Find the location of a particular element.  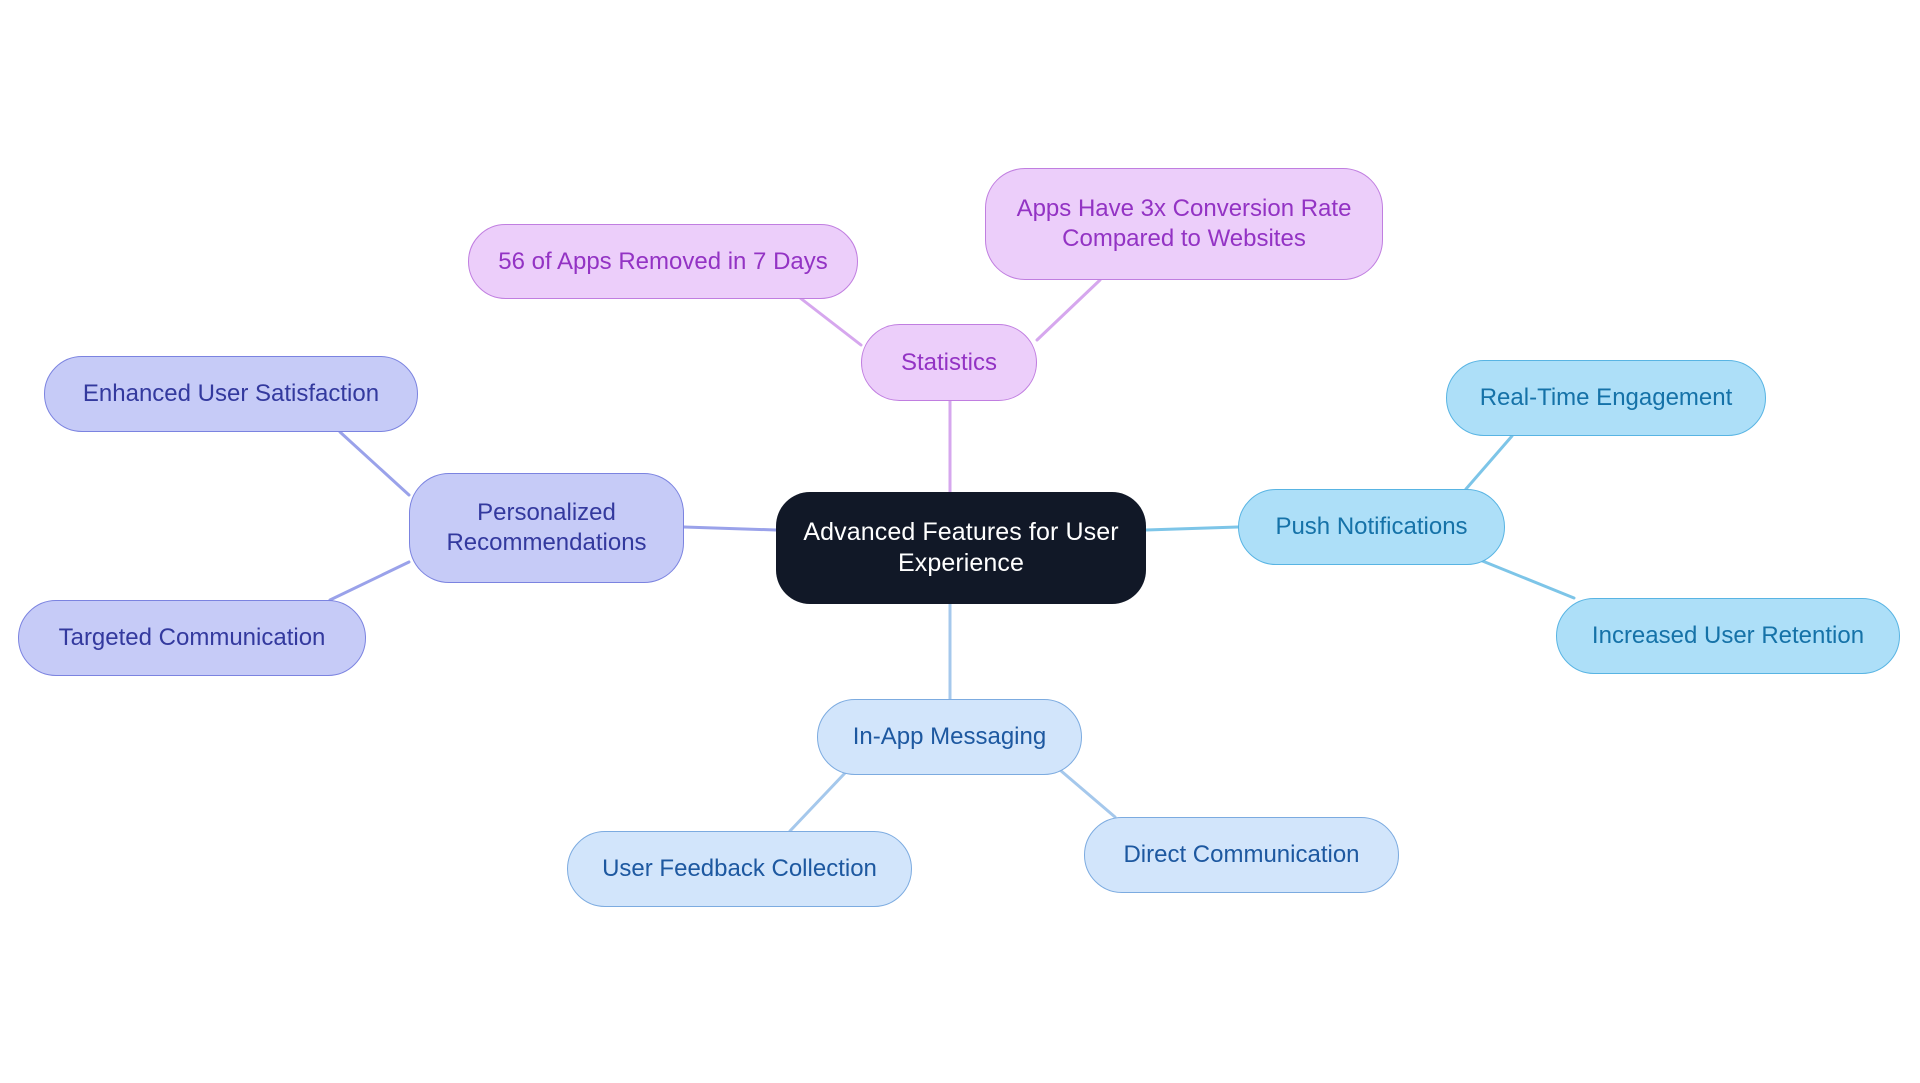

edge-personalized-targeted is located at coordinates (369, 581).